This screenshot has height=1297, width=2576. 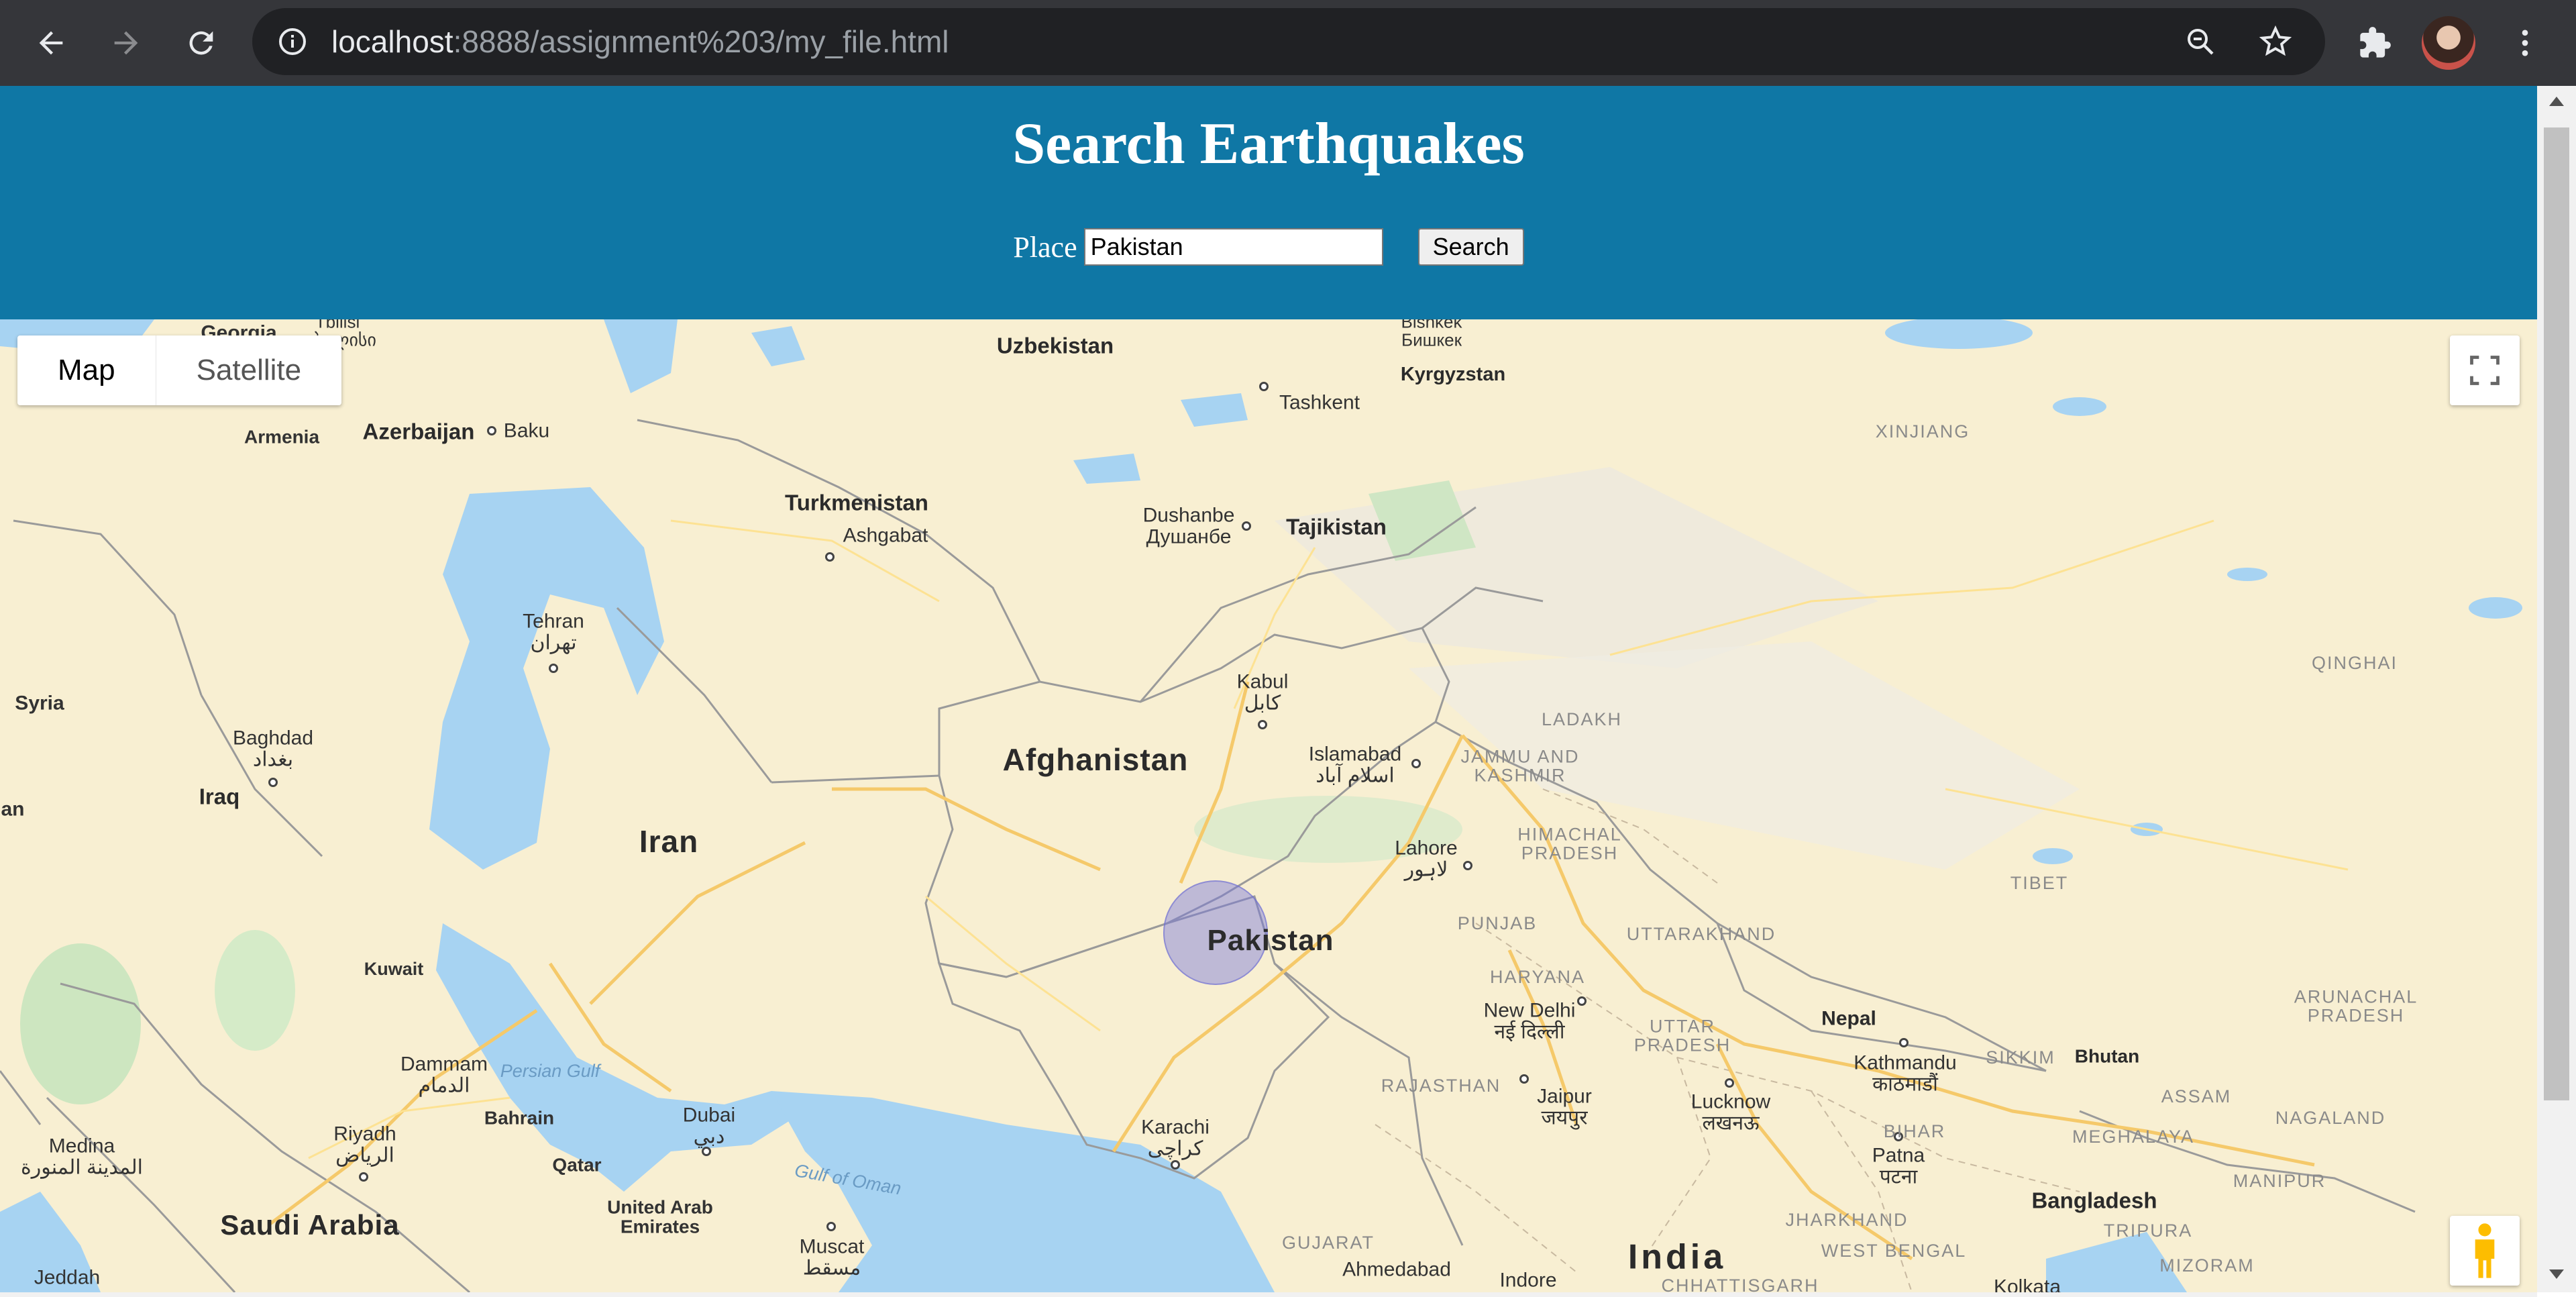 What do you see at coordinates (553, 668) in the screenshot?
I see `tehran-dot` at bounding box center [553, 668].